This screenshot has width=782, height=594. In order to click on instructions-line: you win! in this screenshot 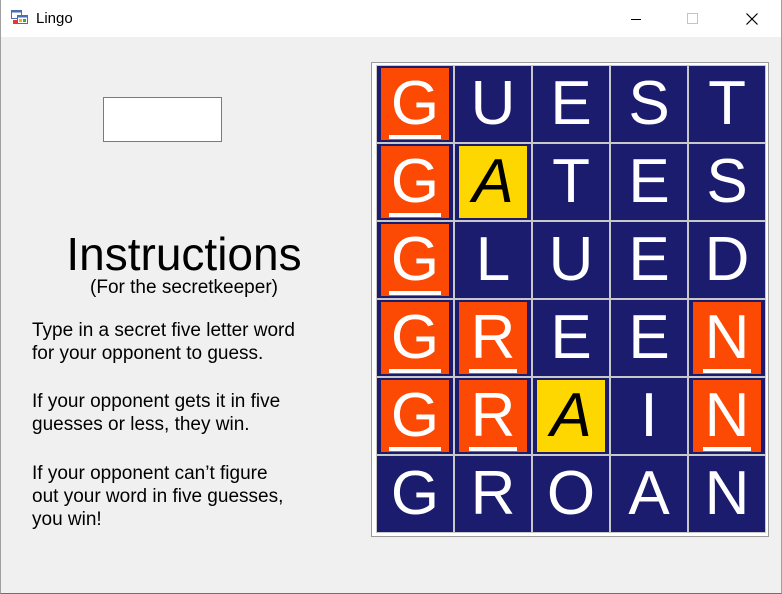, I will do `click(67, 519)`.